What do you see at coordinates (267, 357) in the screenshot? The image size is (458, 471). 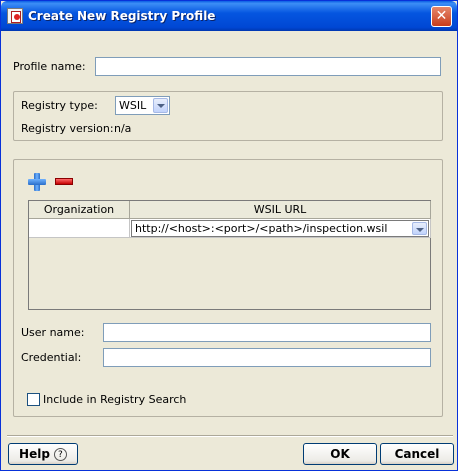 I see `credential-input` at bounding box center [267, 357].